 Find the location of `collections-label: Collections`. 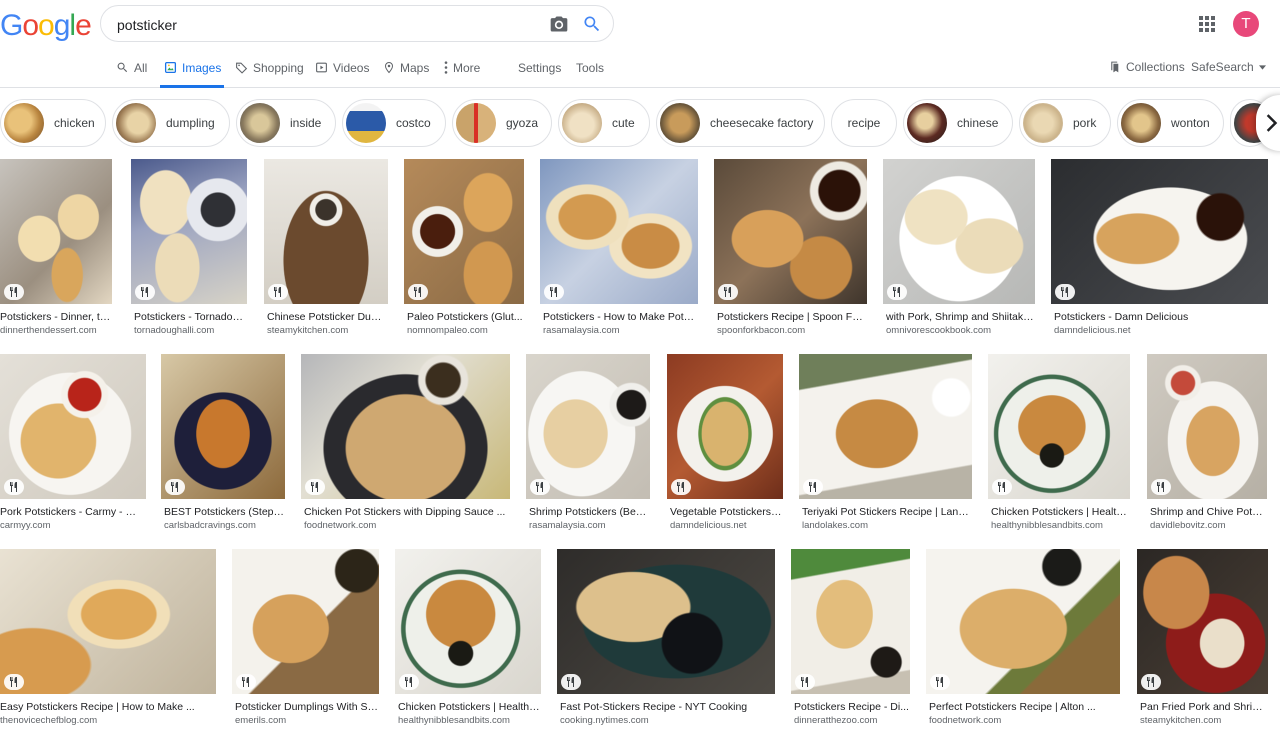

collections-label: Collections is located at coordinates (1155, 67).